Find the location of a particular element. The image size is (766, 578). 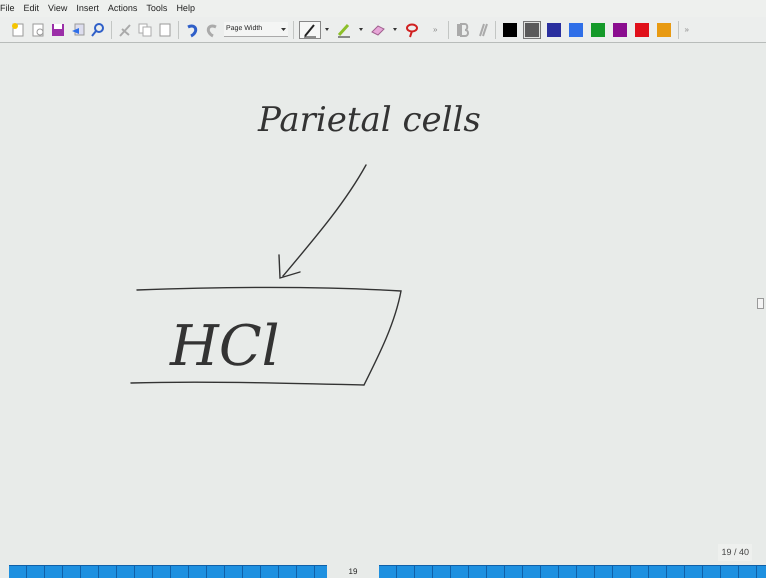

document-icon is located at coordinates (38, 30).